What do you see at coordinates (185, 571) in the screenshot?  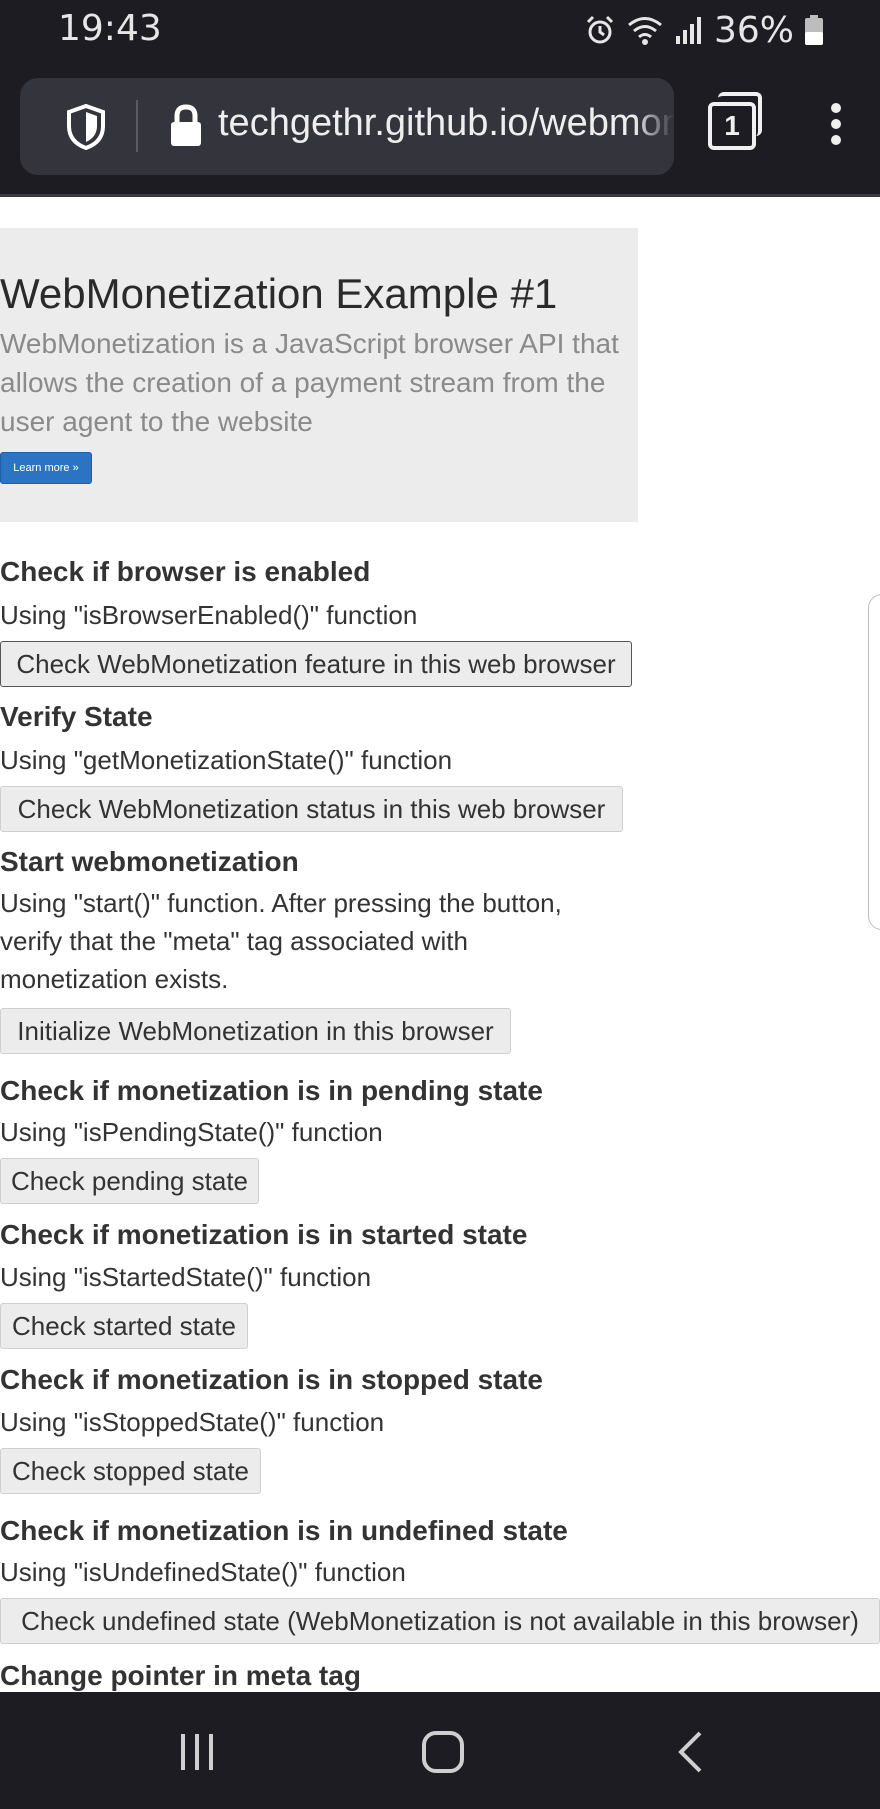 I see `section-title: Check if browser is enabled` at bounding box center [185, 571].